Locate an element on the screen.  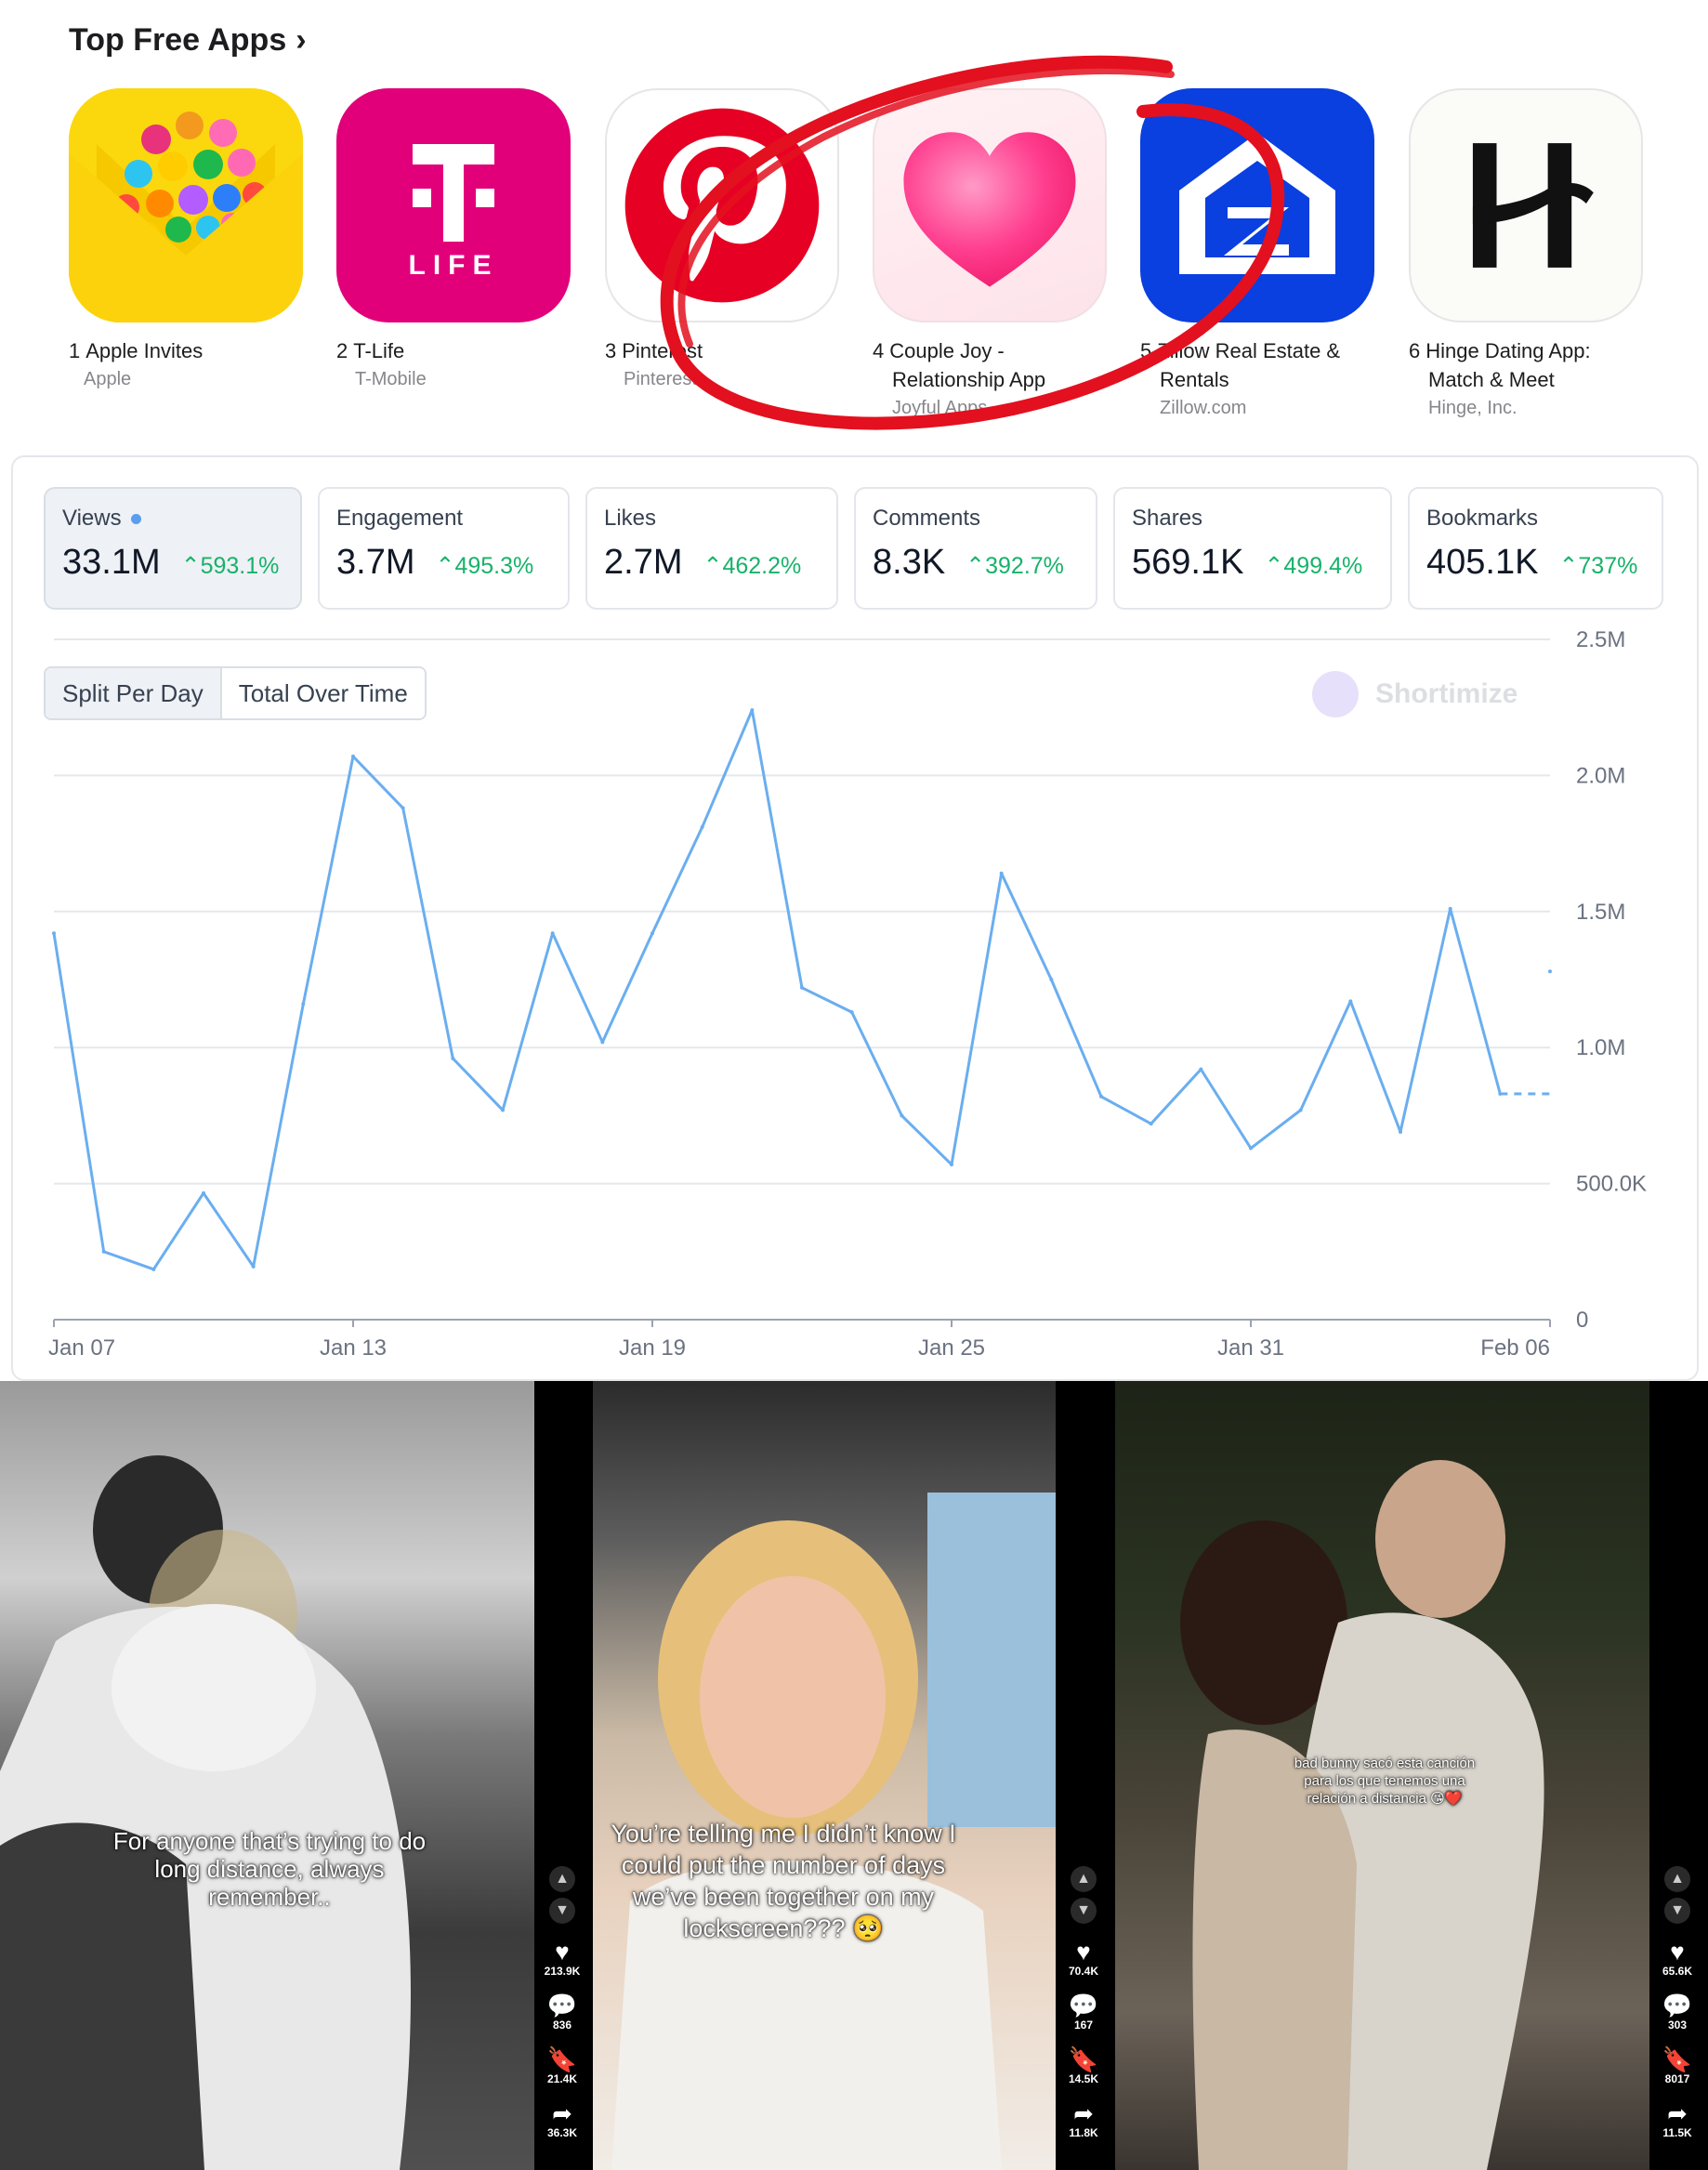
share-button: ➦ 36.3K is located at coordinates (562, 2119).